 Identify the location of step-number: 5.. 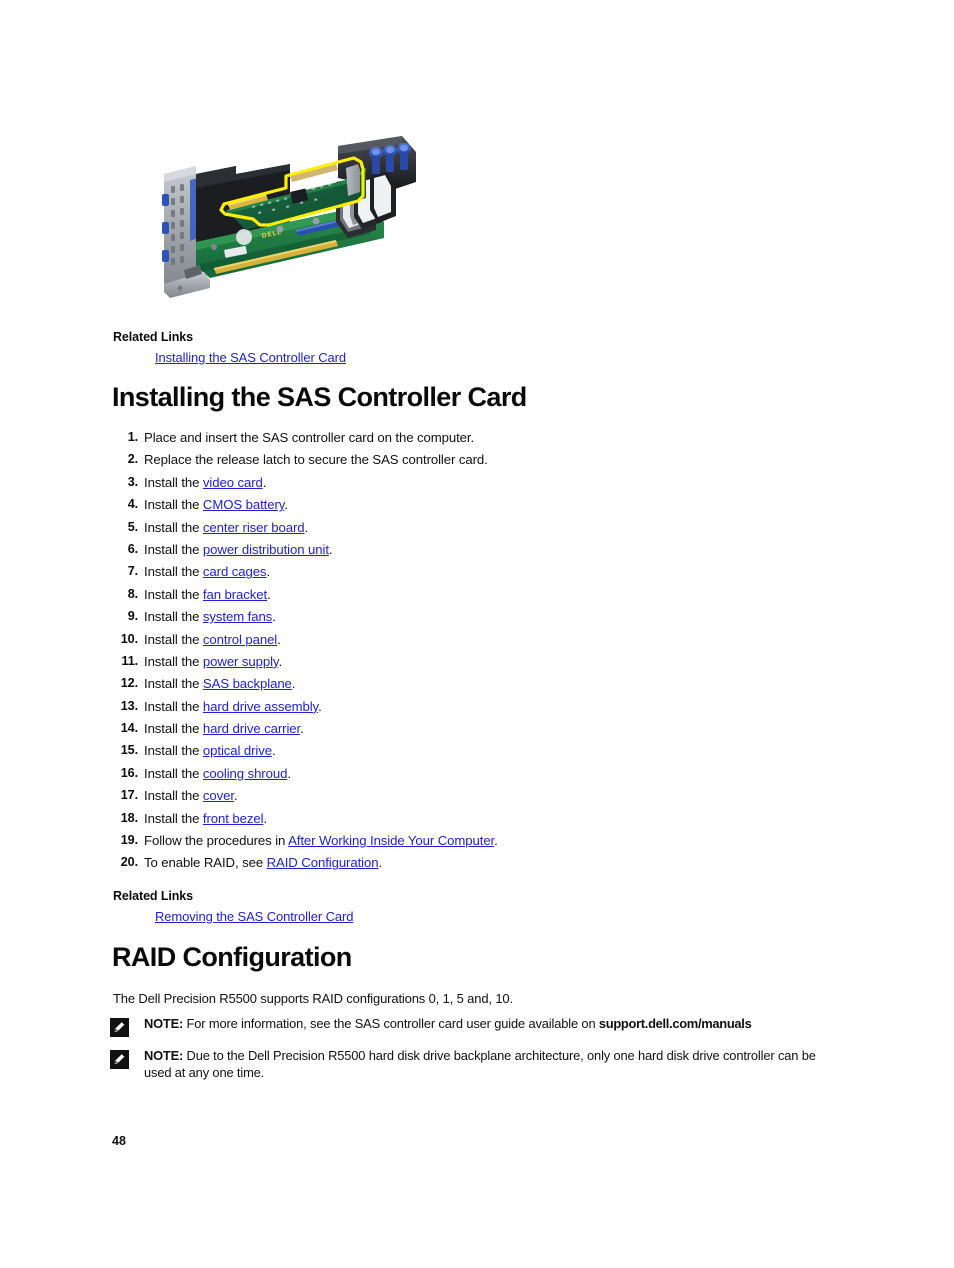
(132, 526).